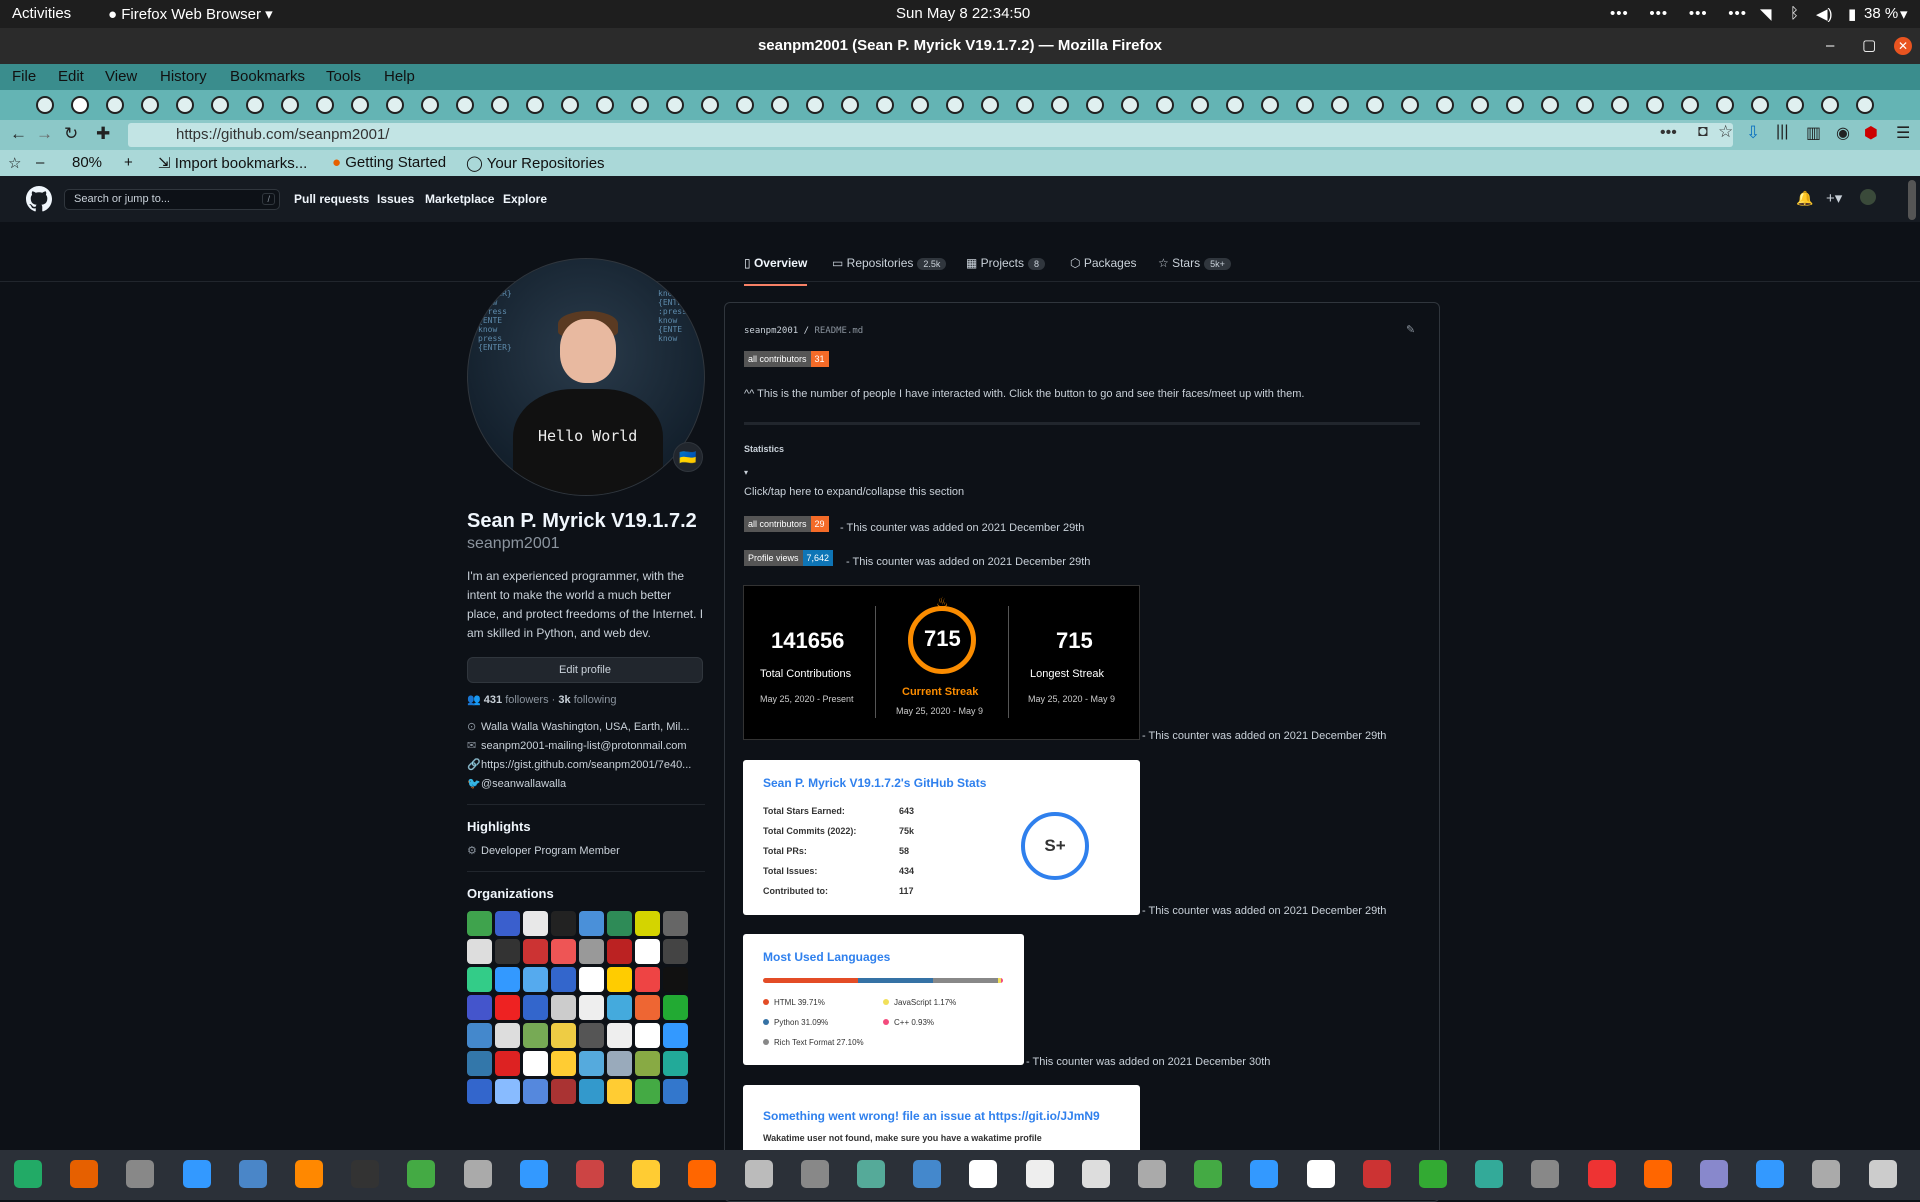  I want to click on all-contributors-badge: all contributors 31, so click(786, 359).